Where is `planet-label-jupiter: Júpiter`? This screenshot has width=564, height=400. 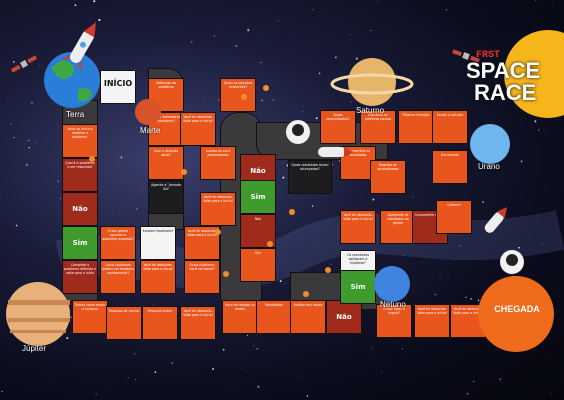 planet-label-jupiter: Júpiter is located at coordinates (34, 348).